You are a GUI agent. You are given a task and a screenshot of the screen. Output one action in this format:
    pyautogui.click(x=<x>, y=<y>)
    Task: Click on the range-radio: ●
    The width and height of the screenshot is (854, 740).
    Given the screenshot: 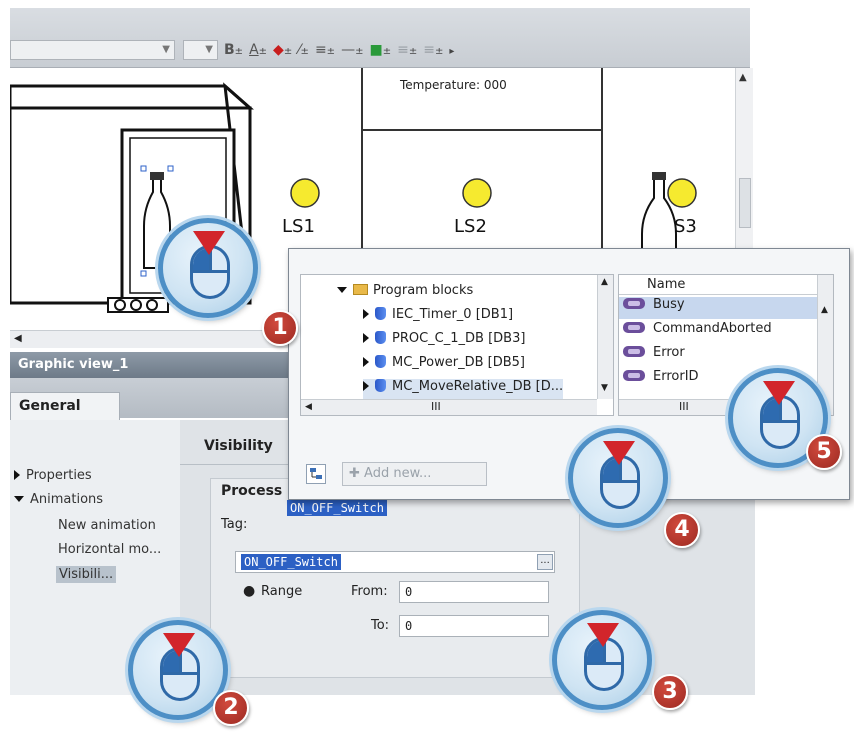 What is the action you would take?
    pyautogui.click(x=249, y=591)
    